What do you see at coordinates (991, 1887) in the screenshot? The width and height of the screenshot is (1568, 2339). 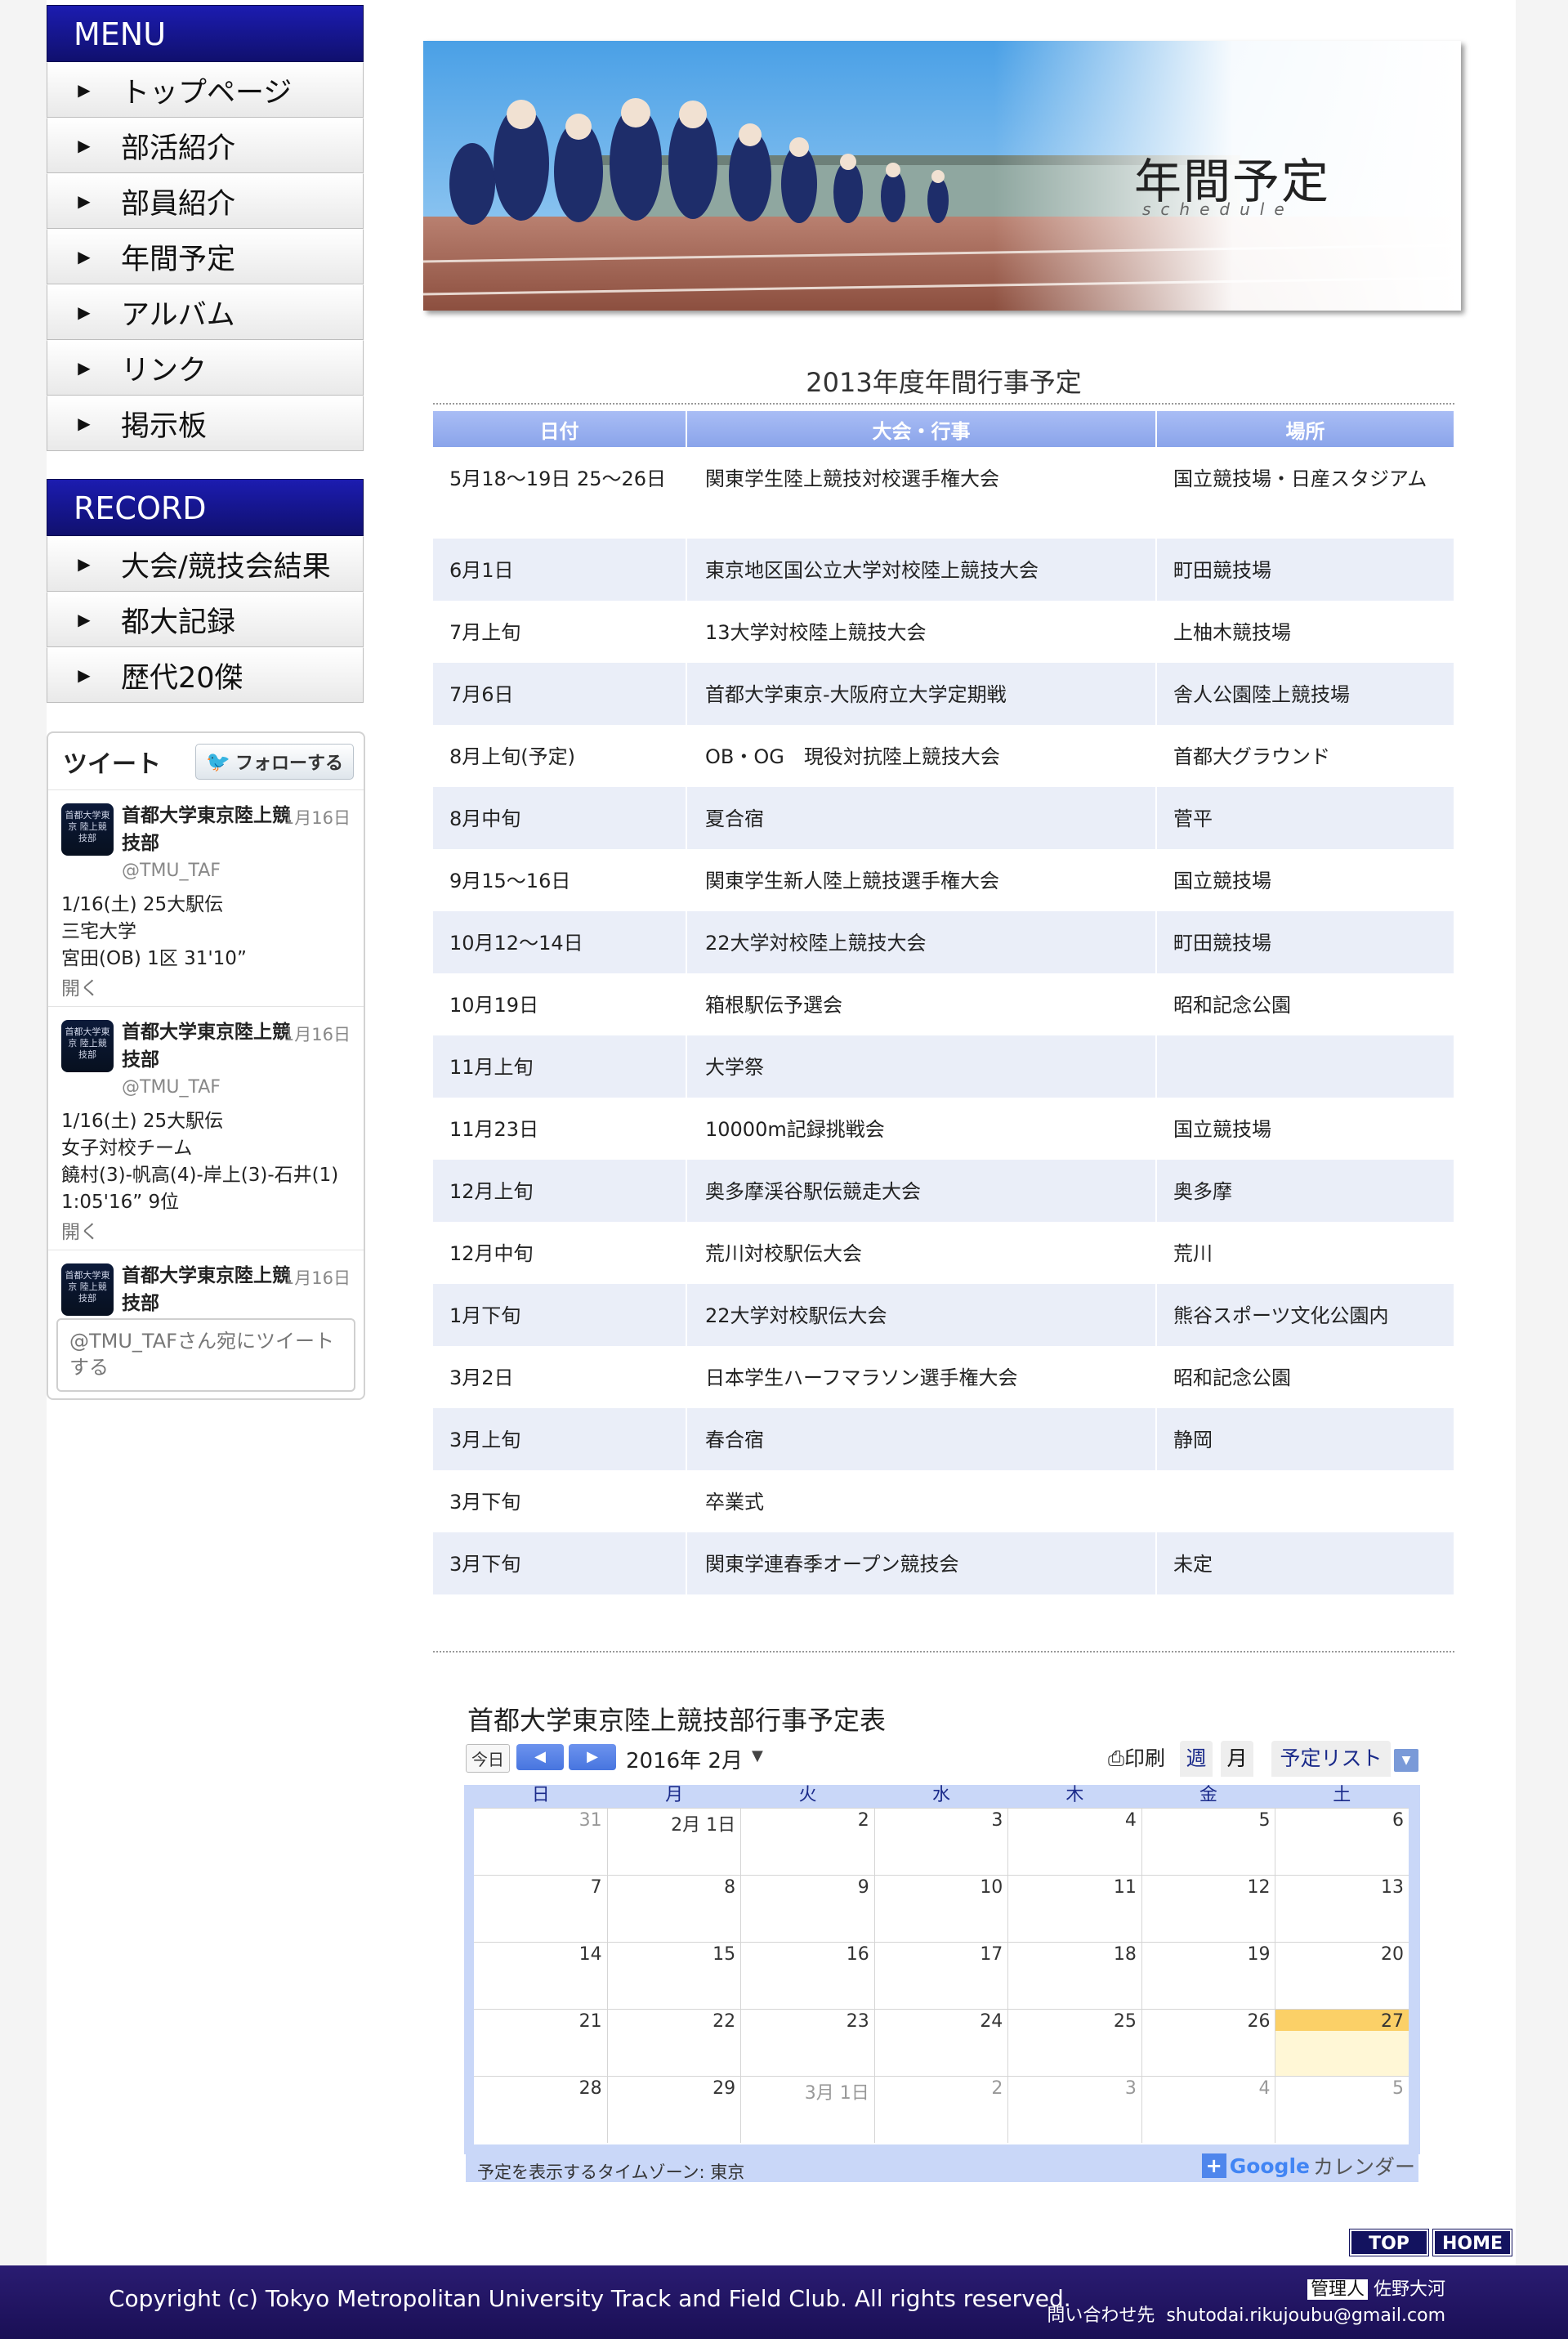 I see `day-number: 10` at bounding box center [991, 1887].